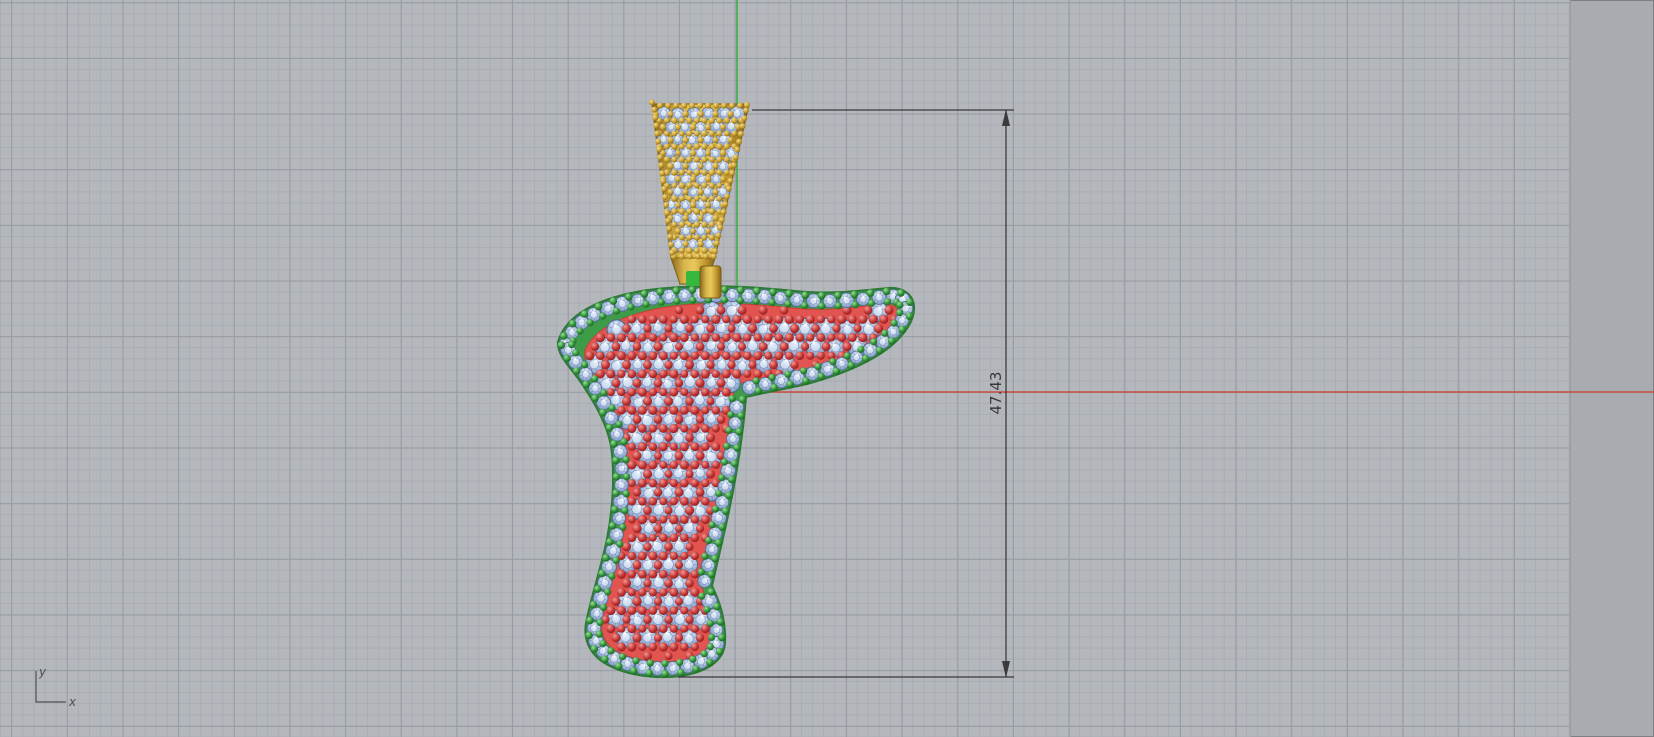 The image size is (1654, 737). I want to click on dimension-arrow-top, so click(1006, 117).